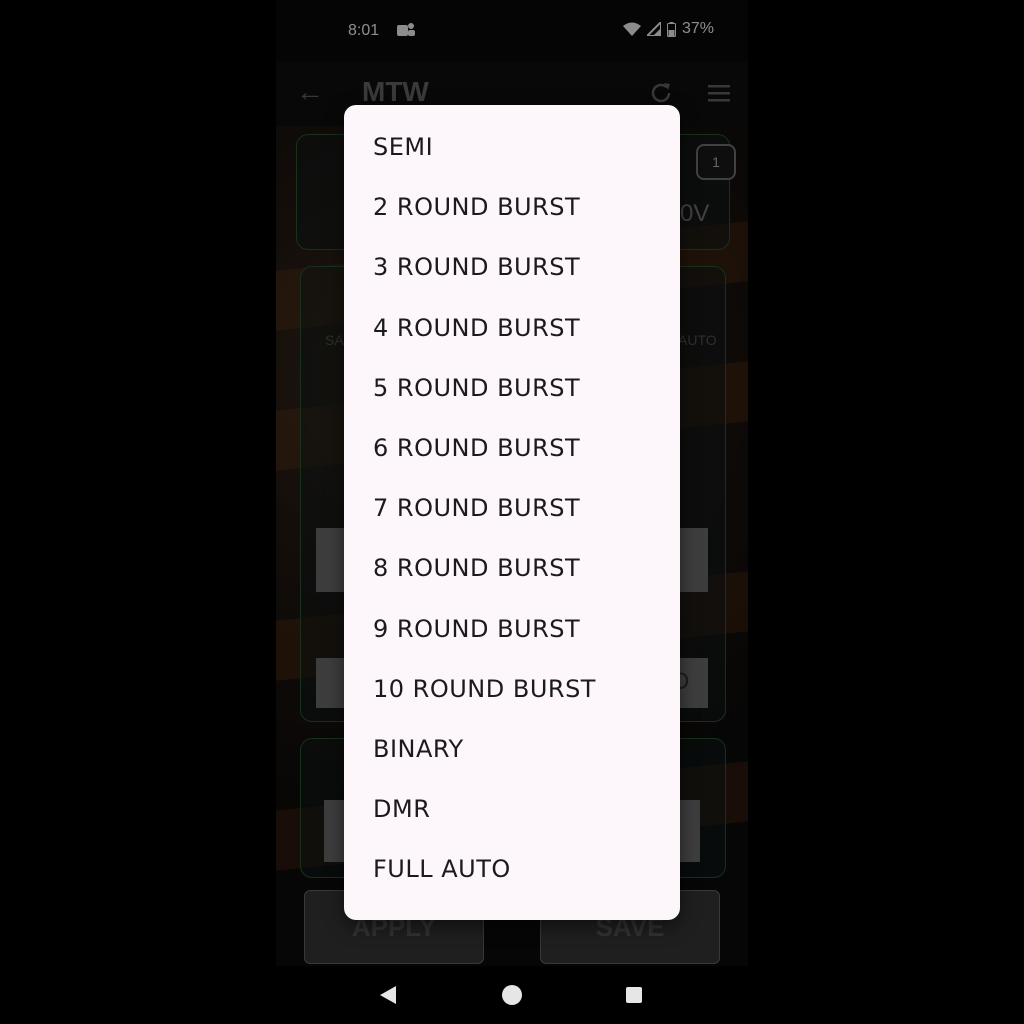 This screenshot has width=1024, height=1024. Describe the element at coordinates (512, 869) in the screenshot. I see `option-full-auto: FULL AUTO` at that location.